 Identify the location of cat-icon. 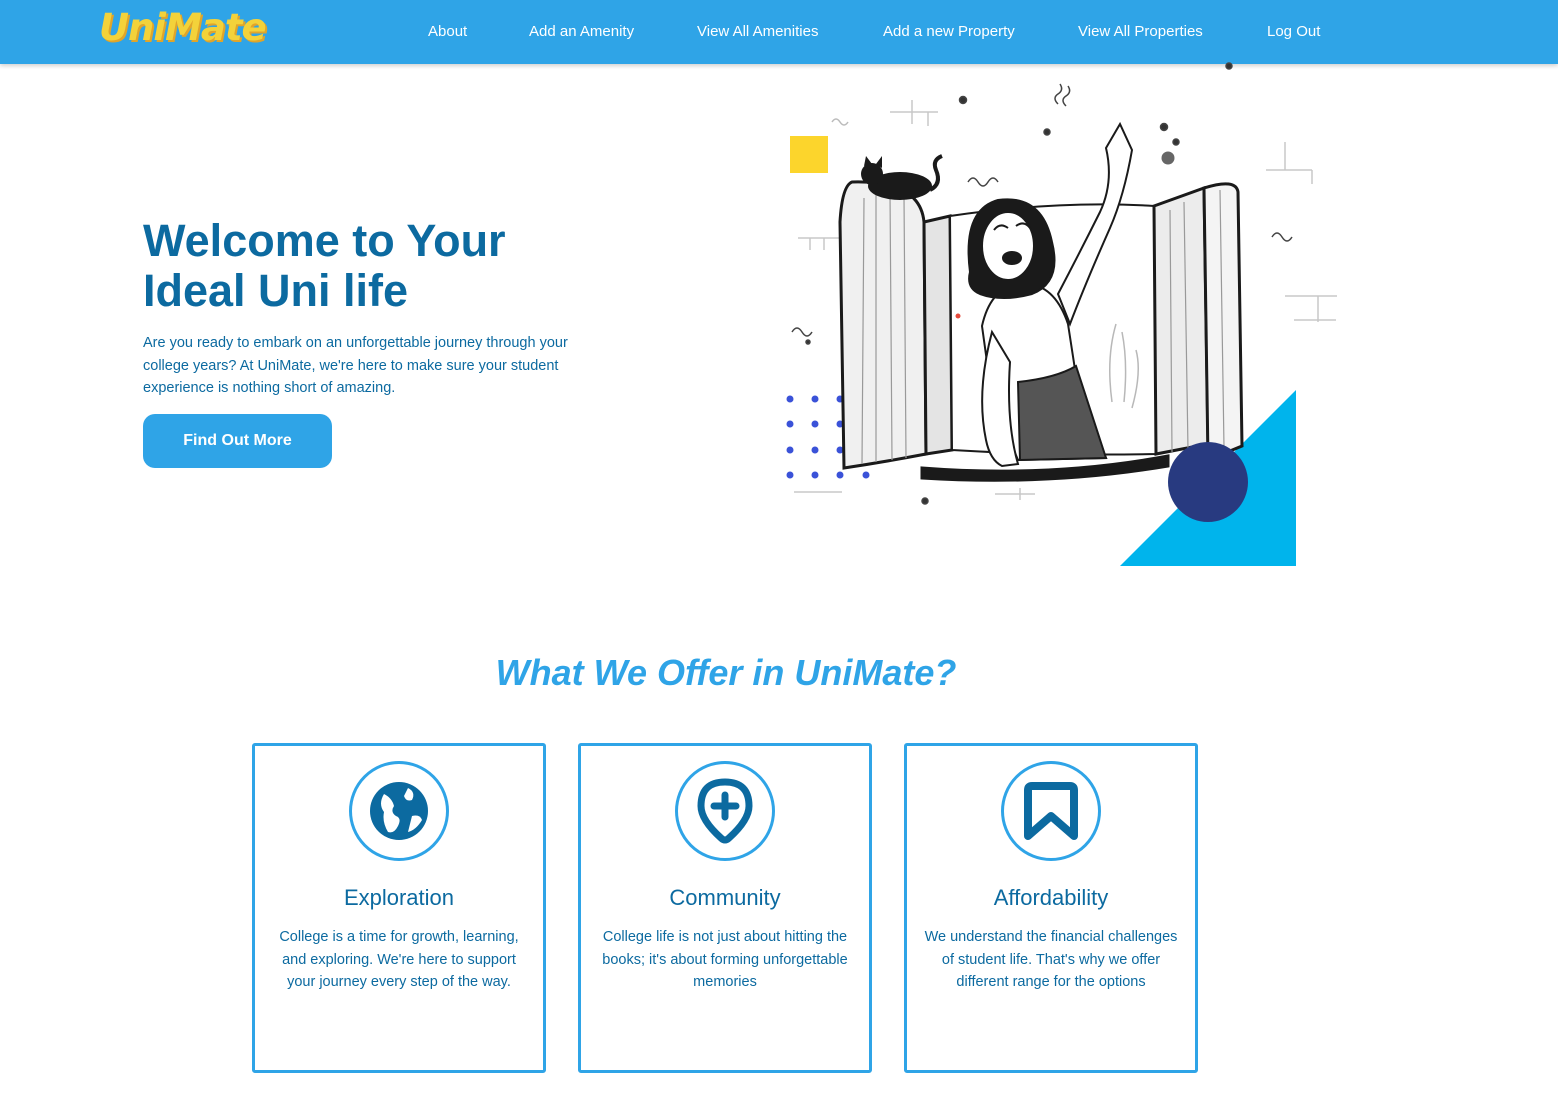
(902, 177).